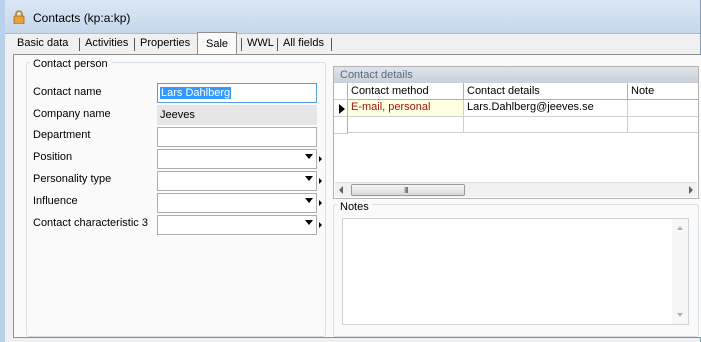 This screenshot has width=701, height=342. What do you see at coordinates (67, 92) in the screenshot?
I see `contact-name-label: Contact name` at bounding box center [67, 92].